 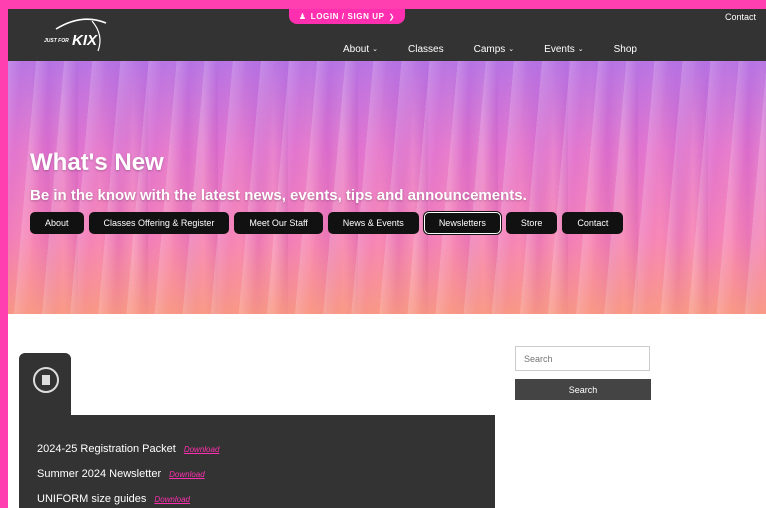 I want to click on logo-small-text: JUST FOR, so click(x=56, y=41).